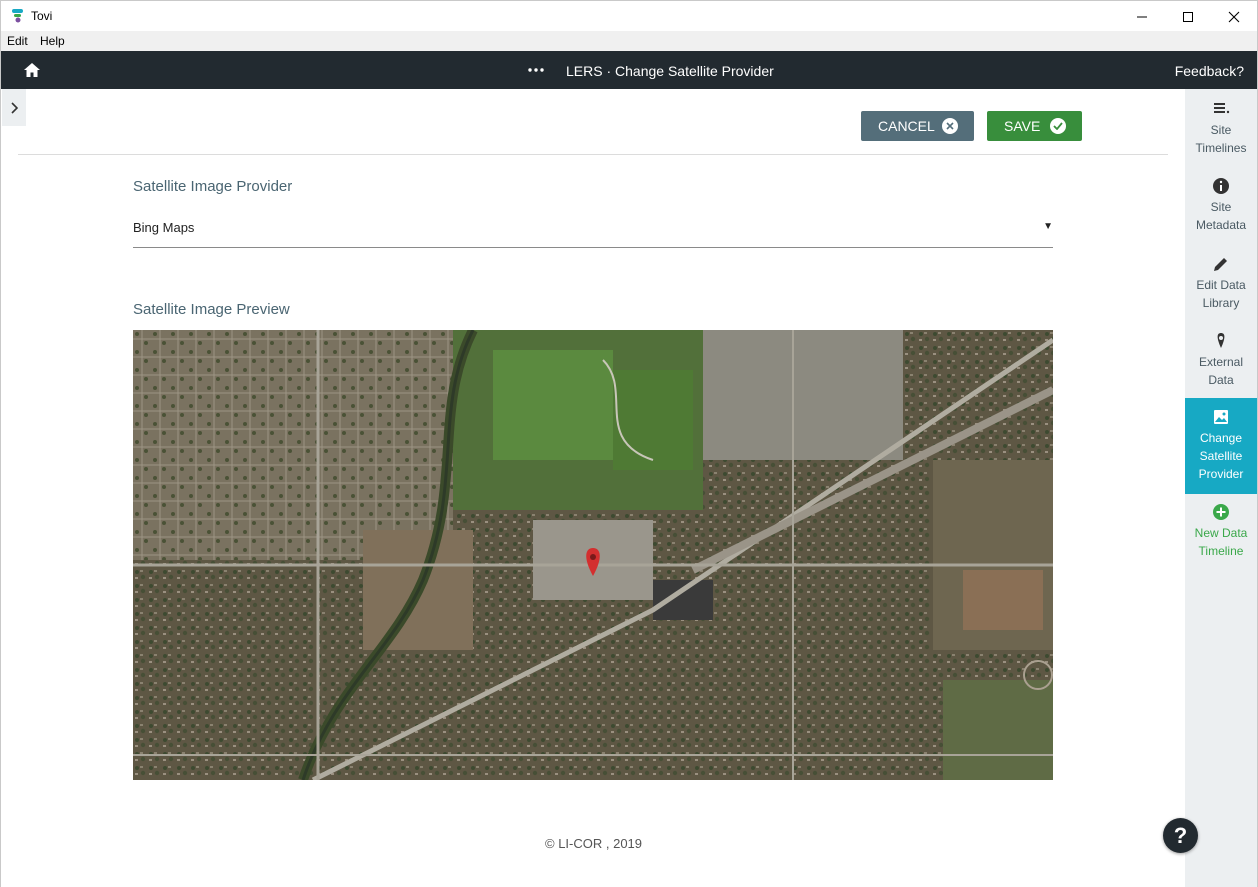 Image resolution: width=1258 pixels, height=887 pixels. I want to click on menu-edit: Edit, so click(17, 41).